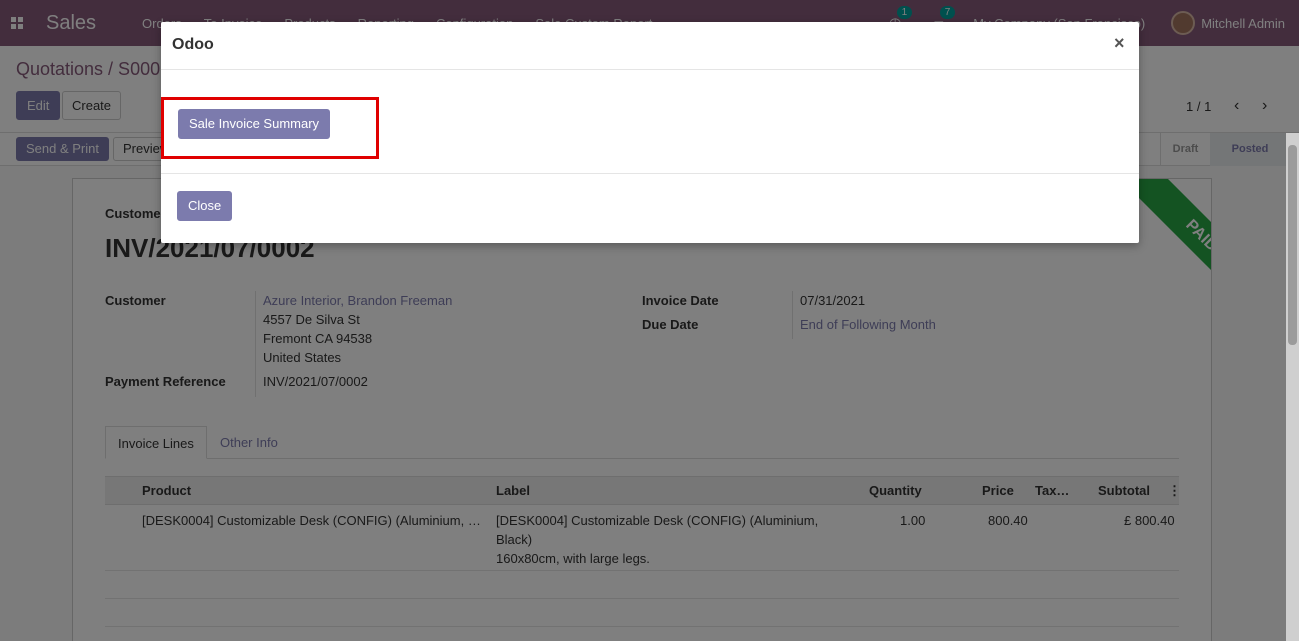  Describe the element at coordinates (650, 122) in the screenshot. I see `dialog-body: Sale Invoice Summary` at that location.